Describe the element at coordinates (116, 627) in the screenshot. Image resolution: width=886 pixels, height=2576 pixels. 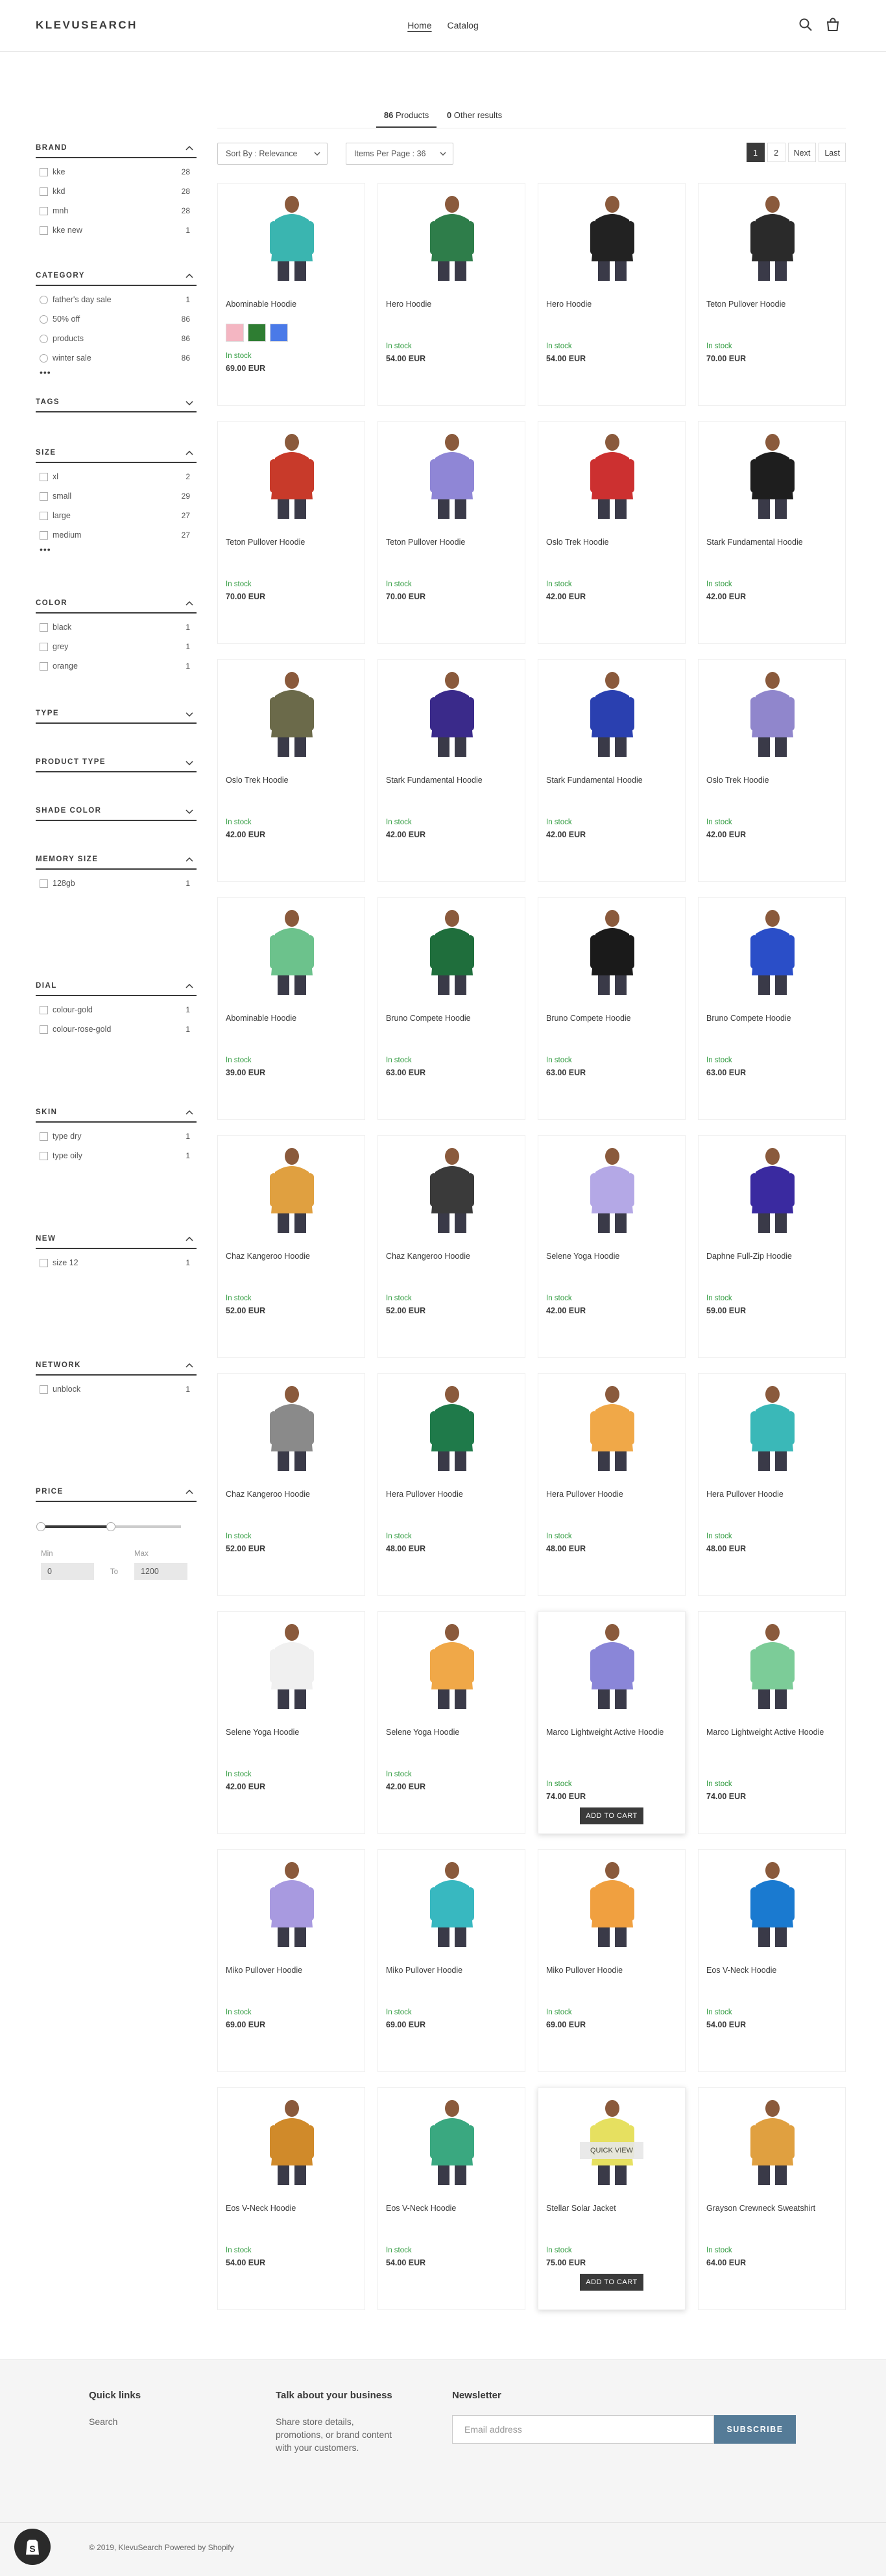
I see `filter-option: black 1` at that location.